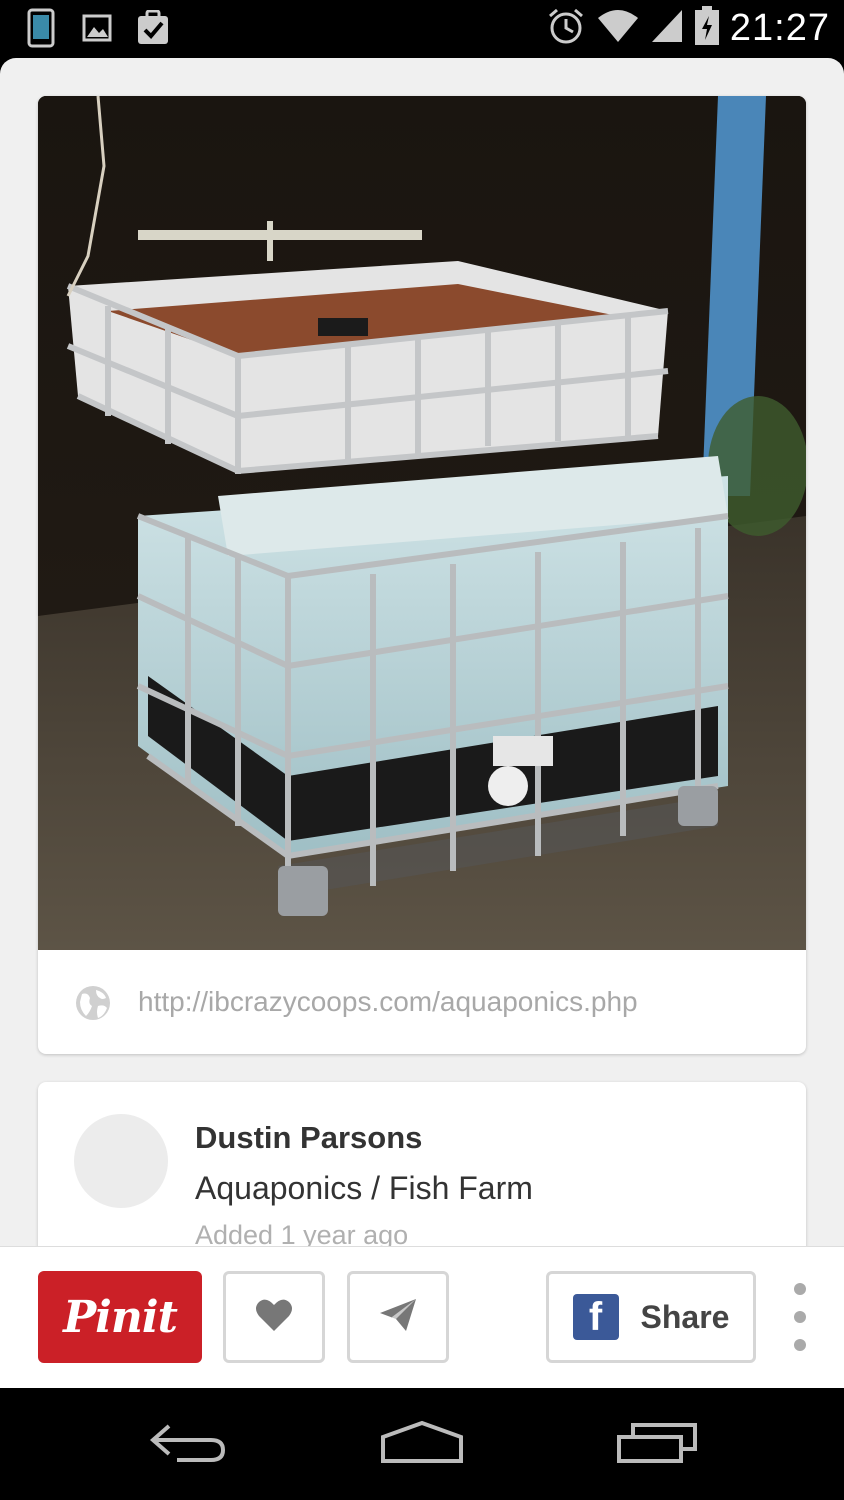 The height and width of the screenshot is (1500, 844). Describe the element at coordinates (364, 1188) in the screenshot. I see `board-name: Aquaponics / Fish Farm` at that location.